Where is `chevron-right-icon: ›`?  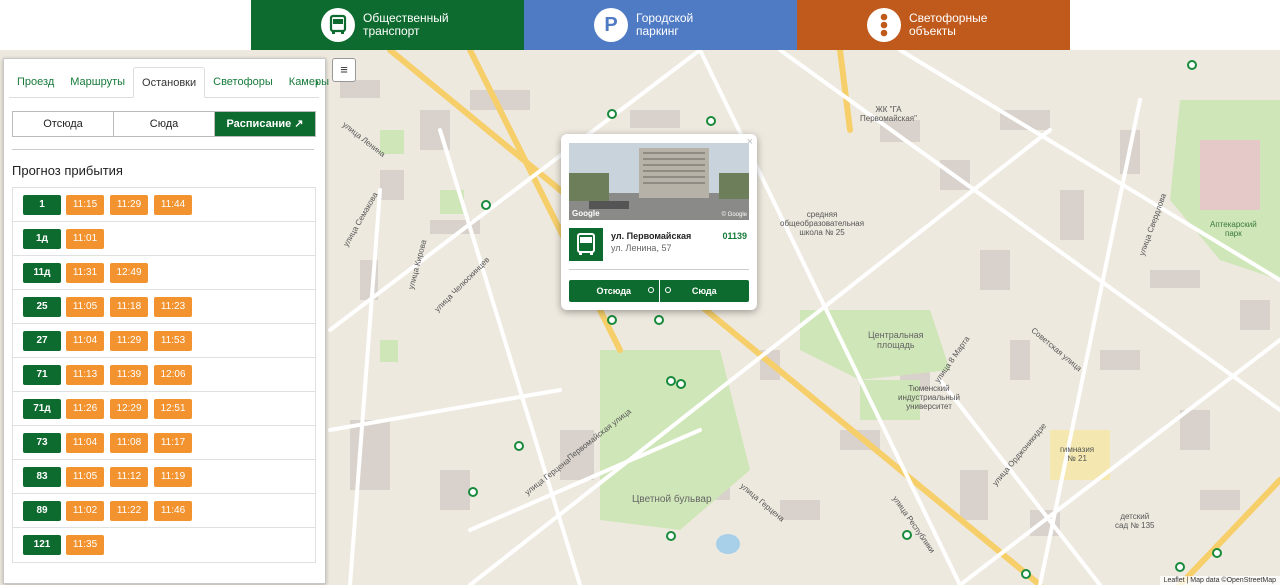
chevron-right-icon: › is located at coordinates (317, 82).